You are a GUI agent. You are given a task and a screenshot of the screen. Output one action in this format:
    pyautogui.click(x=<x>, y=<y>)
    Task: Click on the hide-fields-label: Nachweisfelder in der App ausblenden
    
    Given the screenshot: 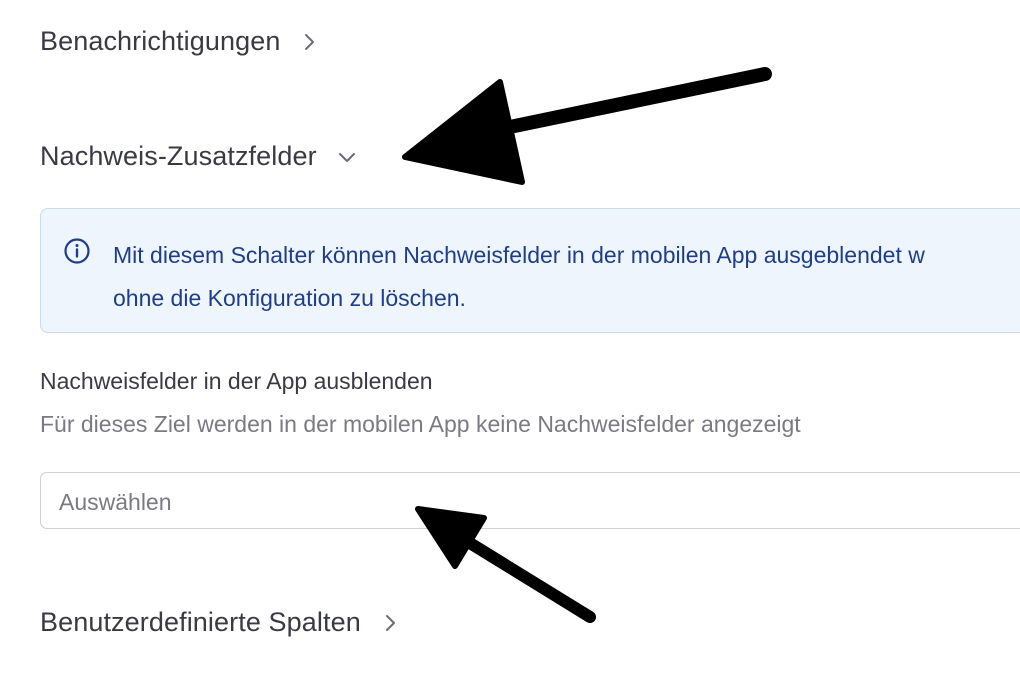 What is the action you would take?
    pyautogui.click(x=236, y=381)
    